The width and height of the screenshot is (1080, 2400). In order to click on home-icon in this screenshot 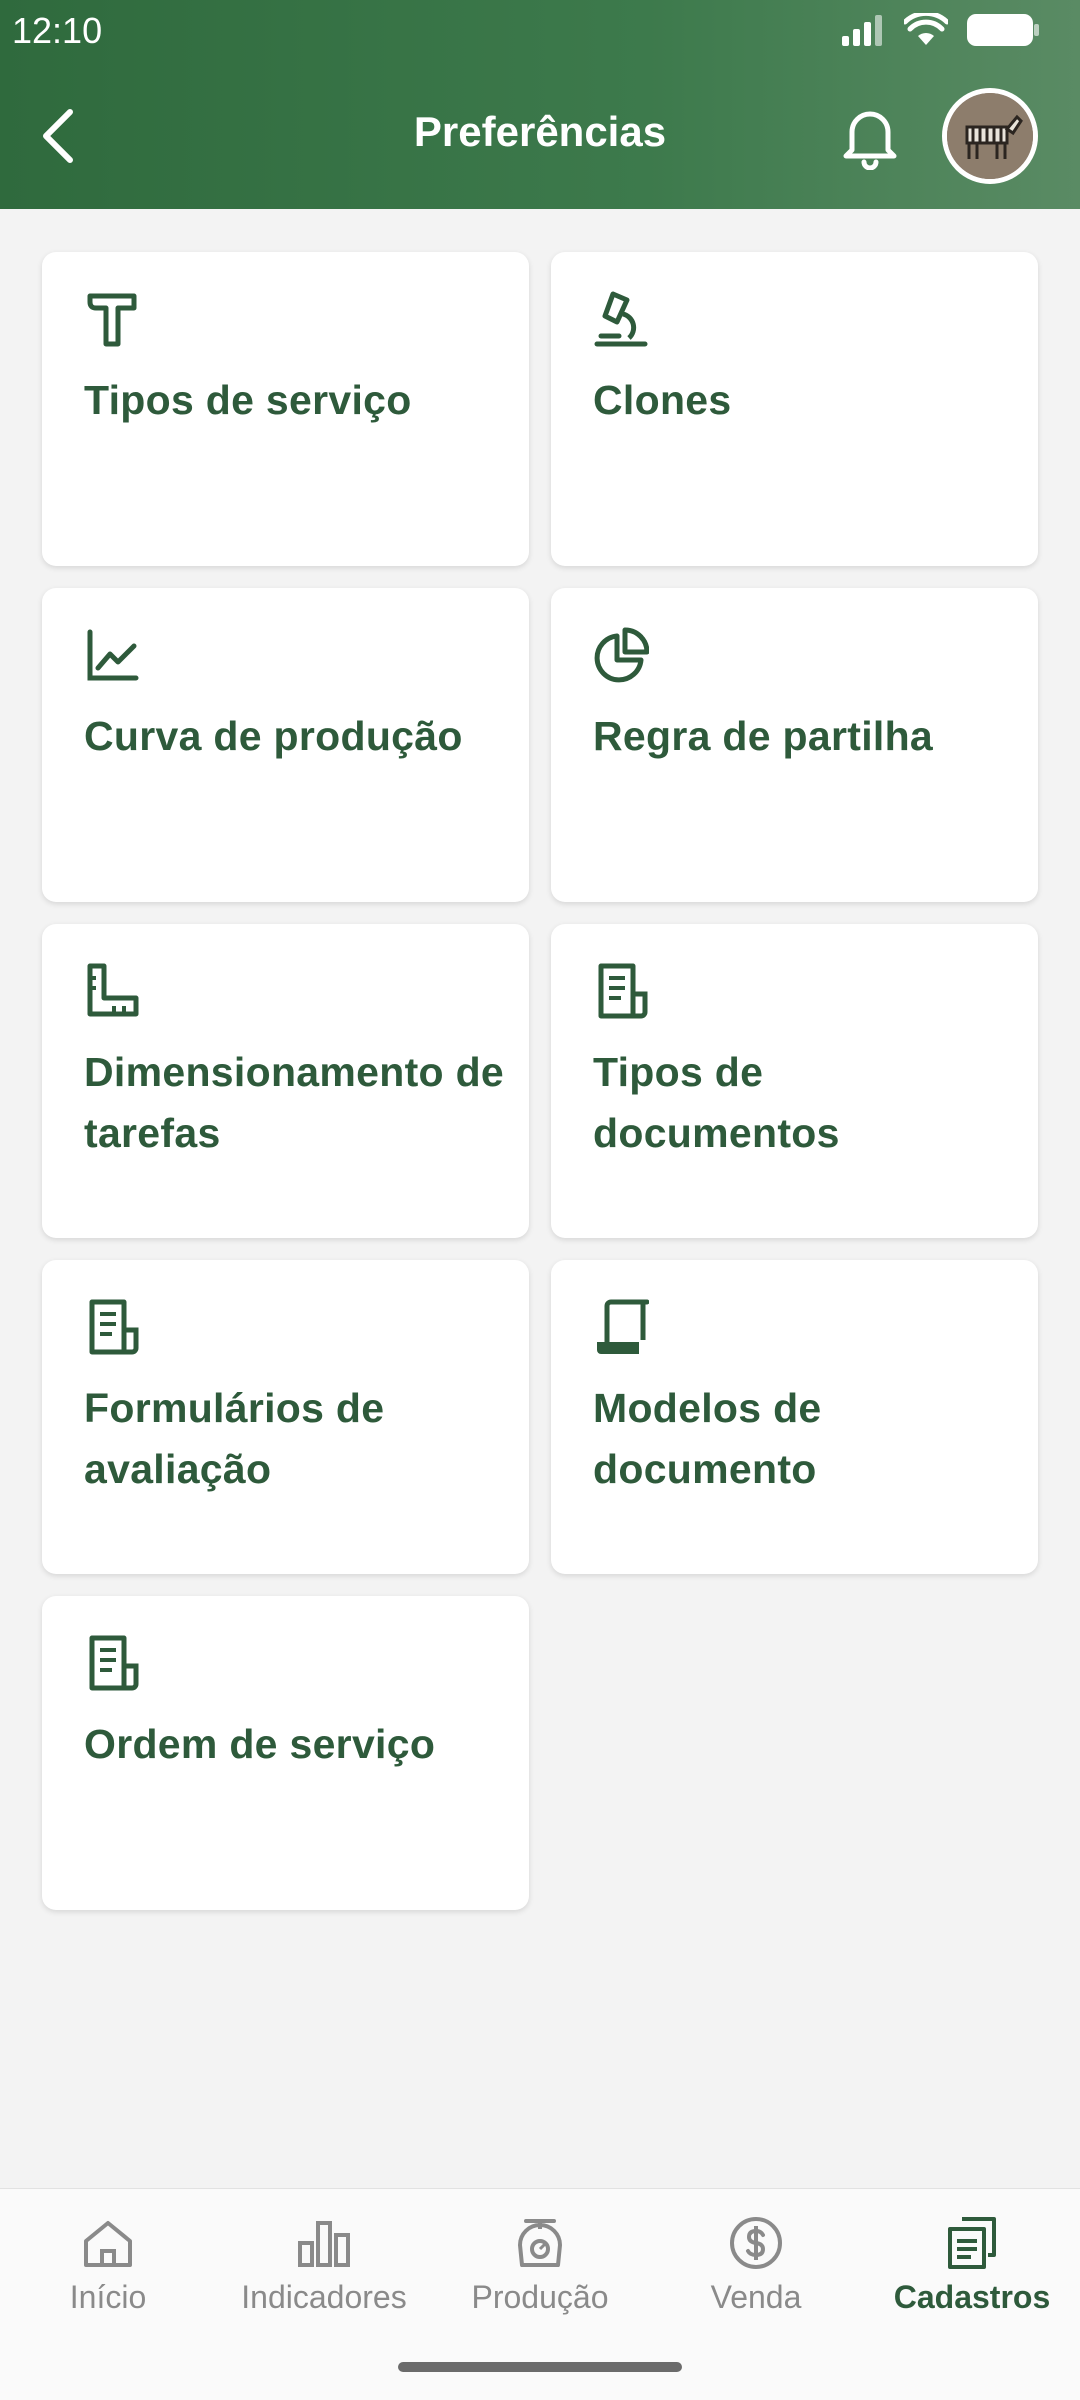, I will do `click(108, 2244)`.